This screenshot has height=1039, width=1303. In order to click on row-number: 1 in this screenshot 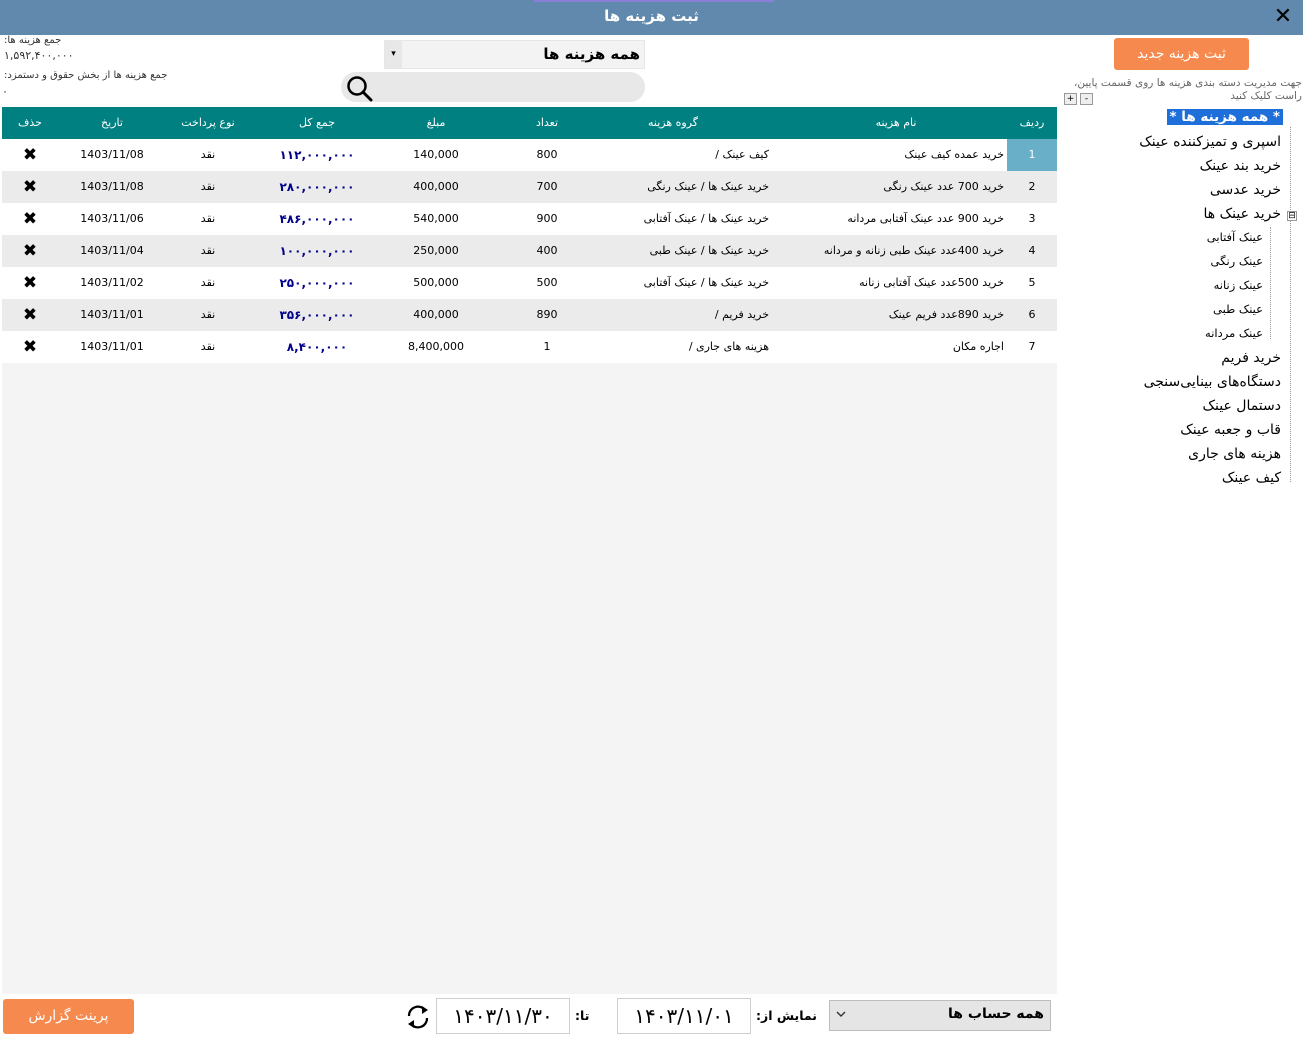, I will do `click(1032, 155)`.